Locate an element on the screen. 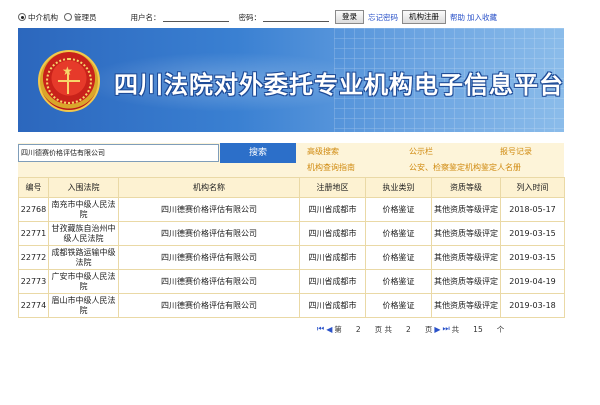 Image resolution: width=600 pixels, height=405 pixels. cell-court: 南充市中级人民法院 is located at coordinates (83, 209).